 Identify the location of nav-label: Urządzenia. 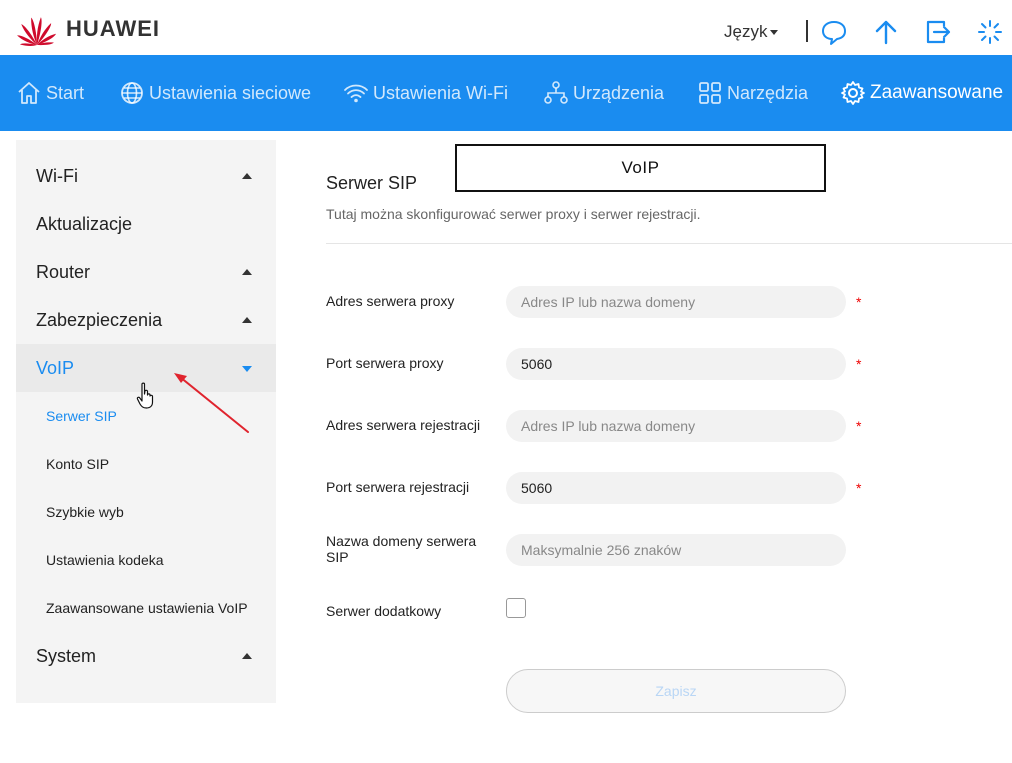
(619, 92).